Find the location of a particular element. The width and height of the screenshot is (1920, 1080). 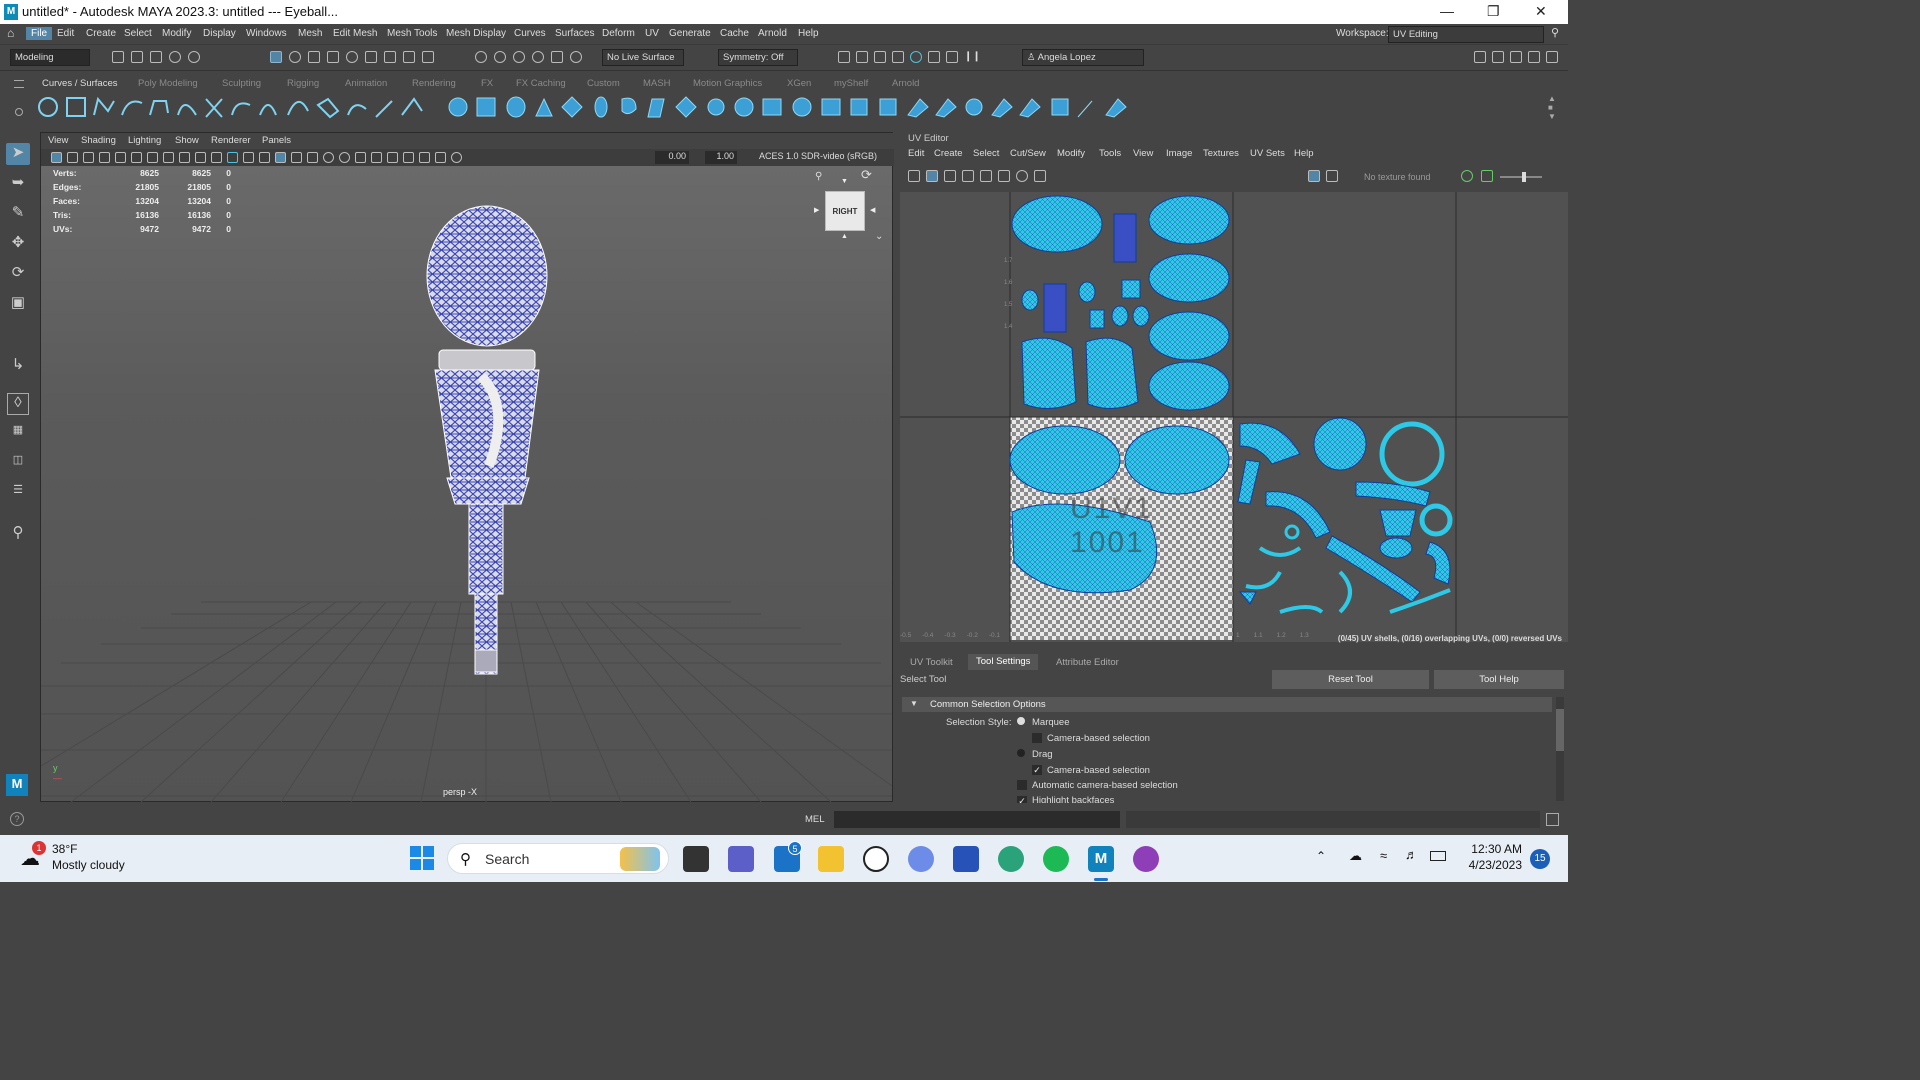

select-camera-icon is located at coordinates (56, 157).